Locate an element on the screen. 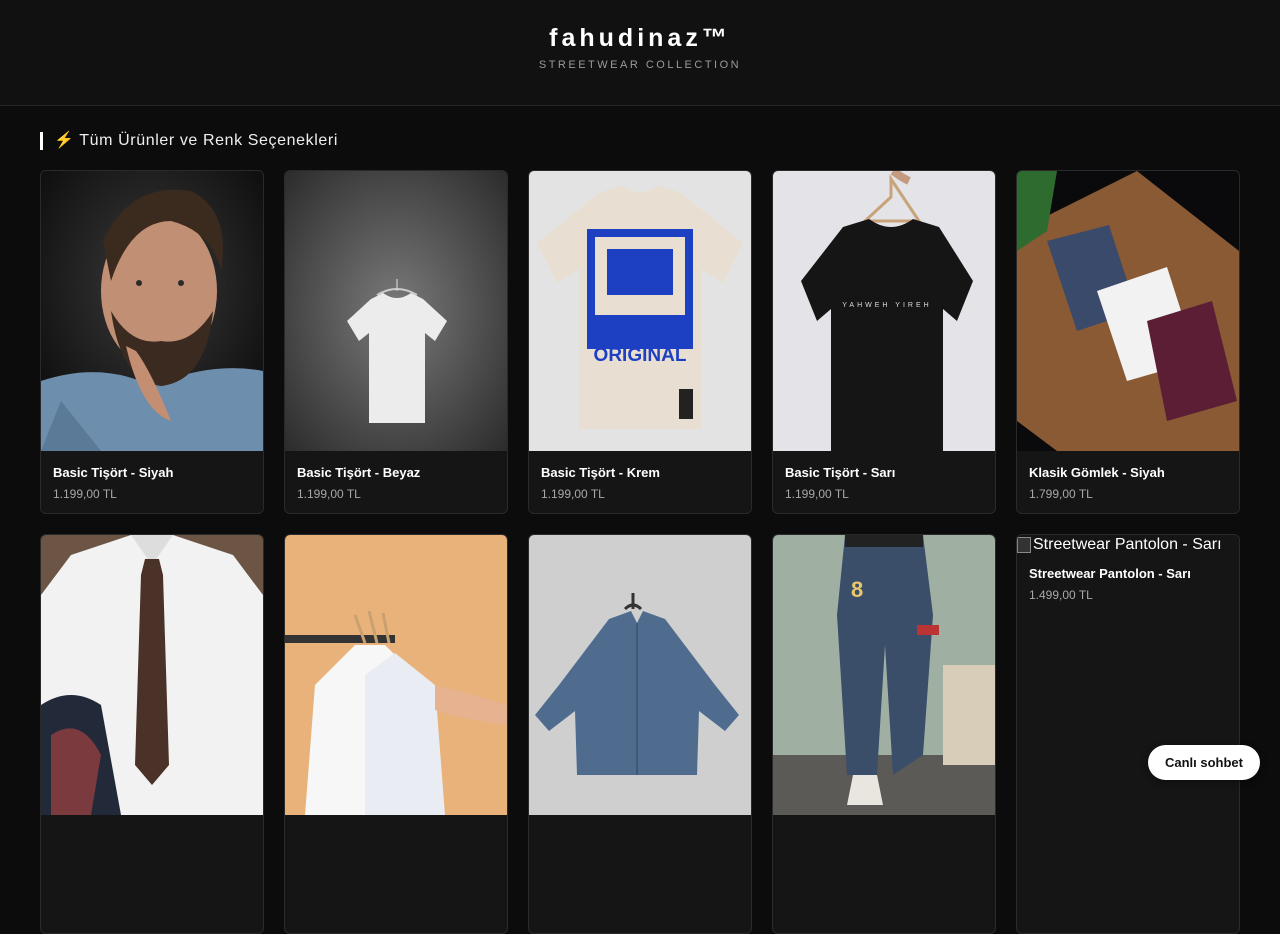 The image size is (1280, 934). svg-text: 8 is located at coordinates (857, 589).